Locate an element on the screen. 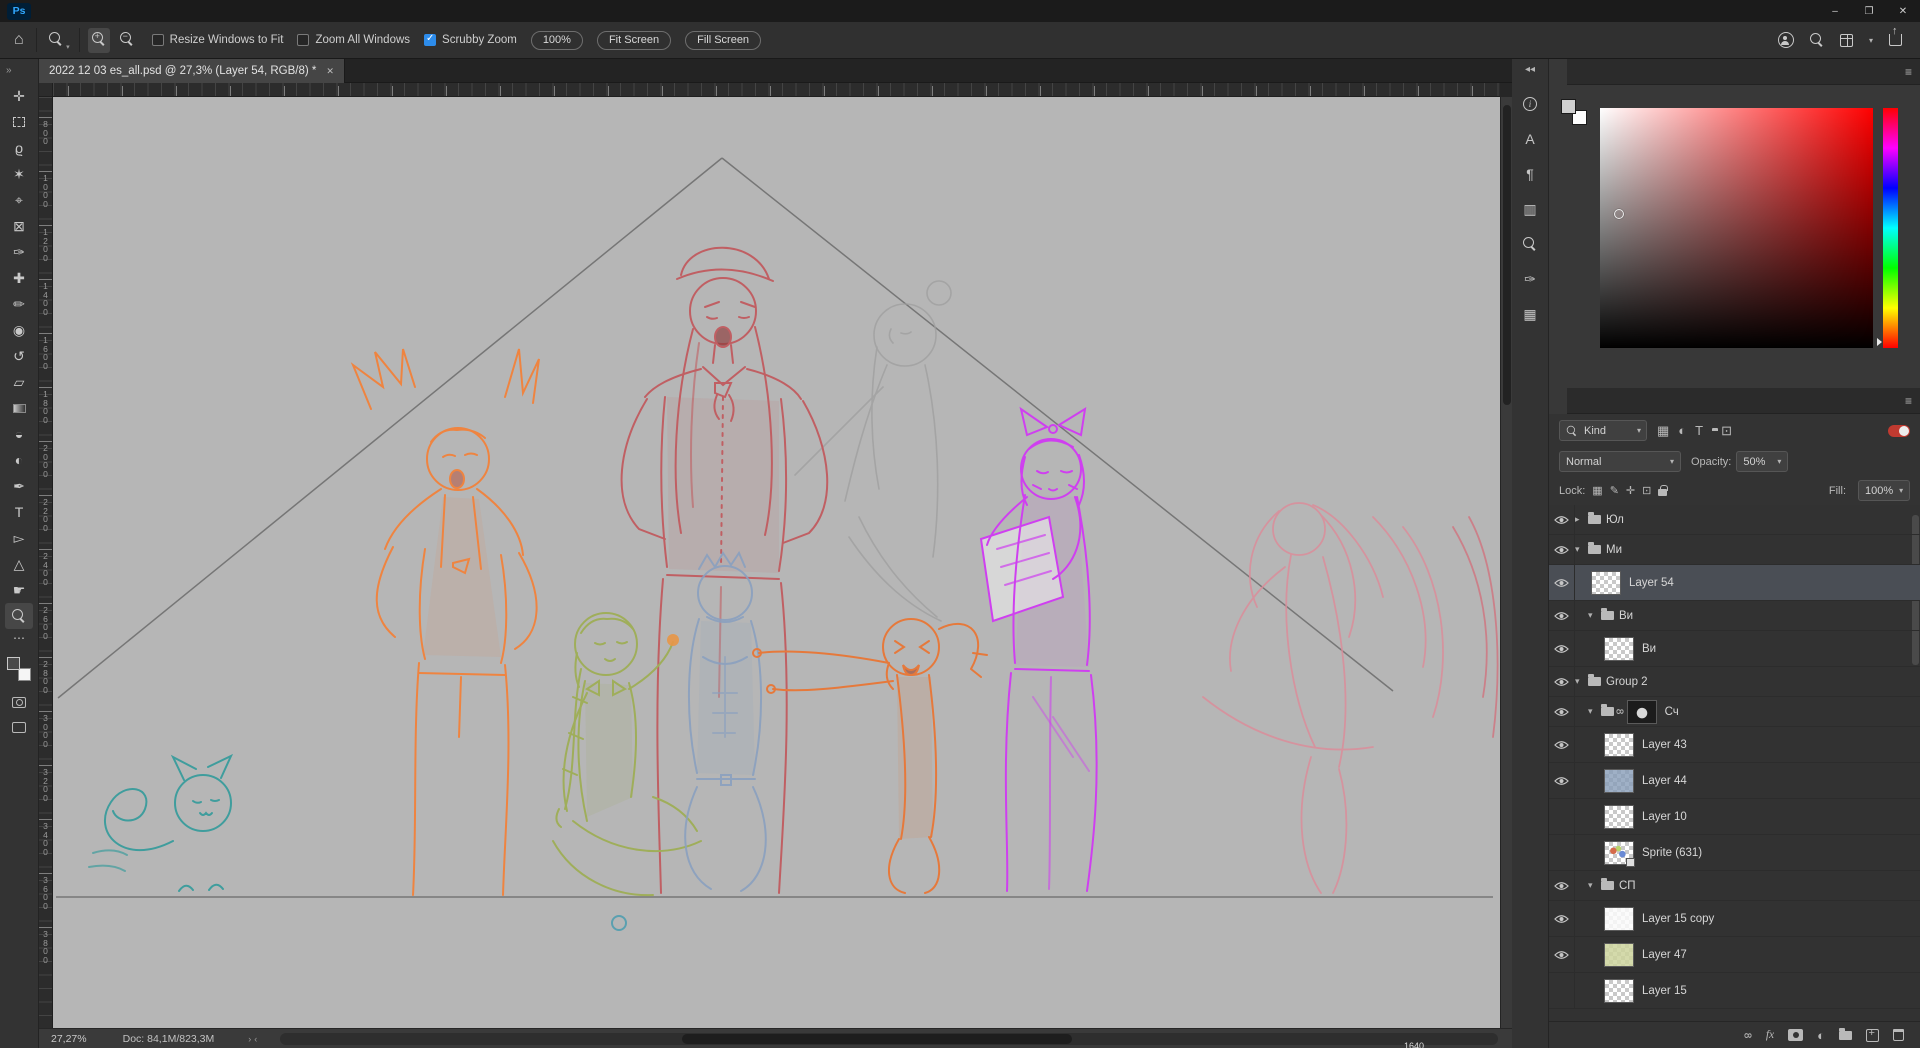  path-selection-tool: ▻ is located at coordinates (19, 538).